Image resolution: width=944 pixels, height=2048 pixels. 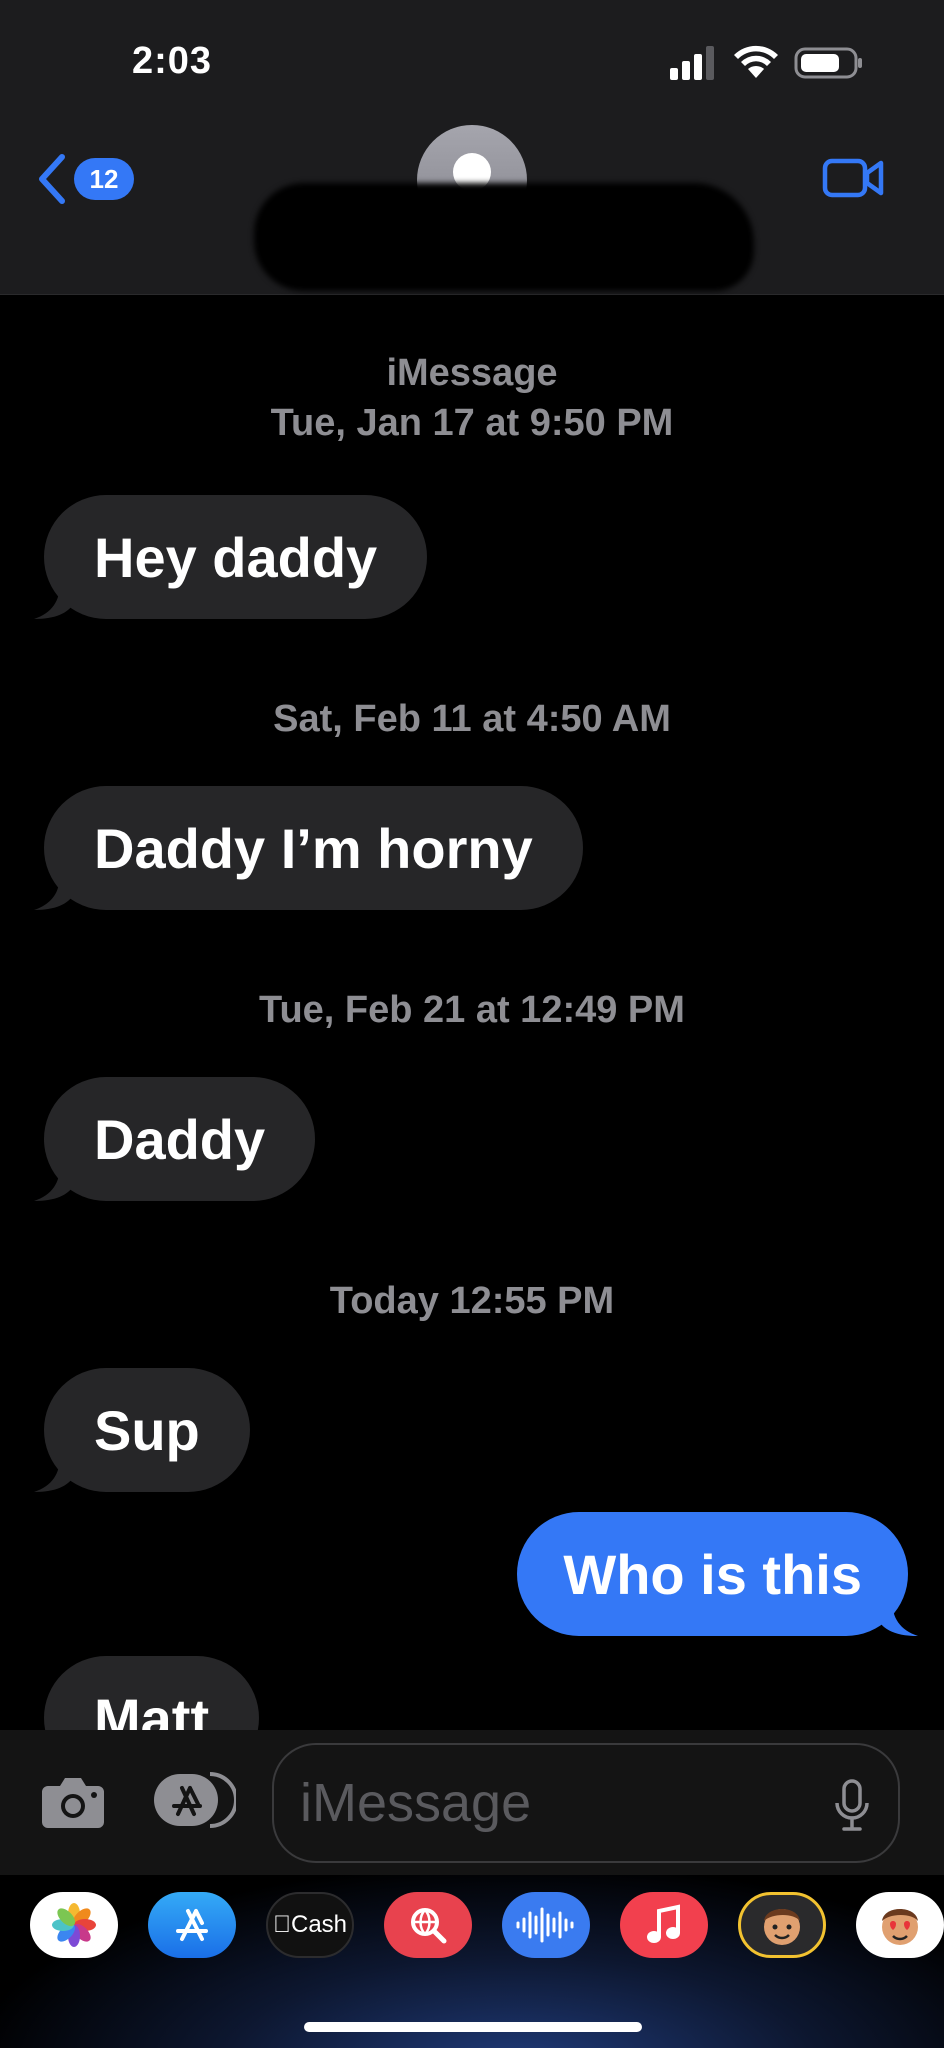 I want to click on memoji-icon, so click(x=782, y=1925).